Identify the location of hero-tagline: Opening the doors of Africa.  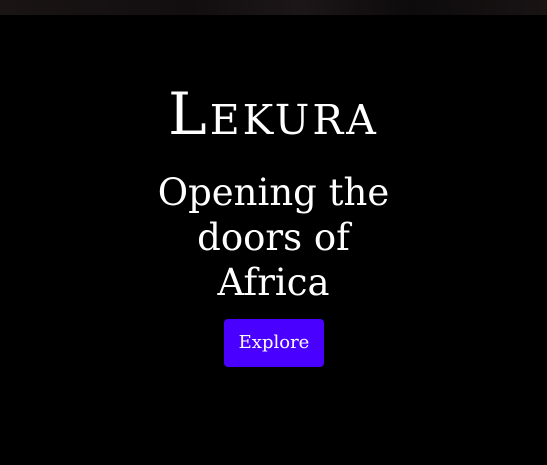
(273, 237).